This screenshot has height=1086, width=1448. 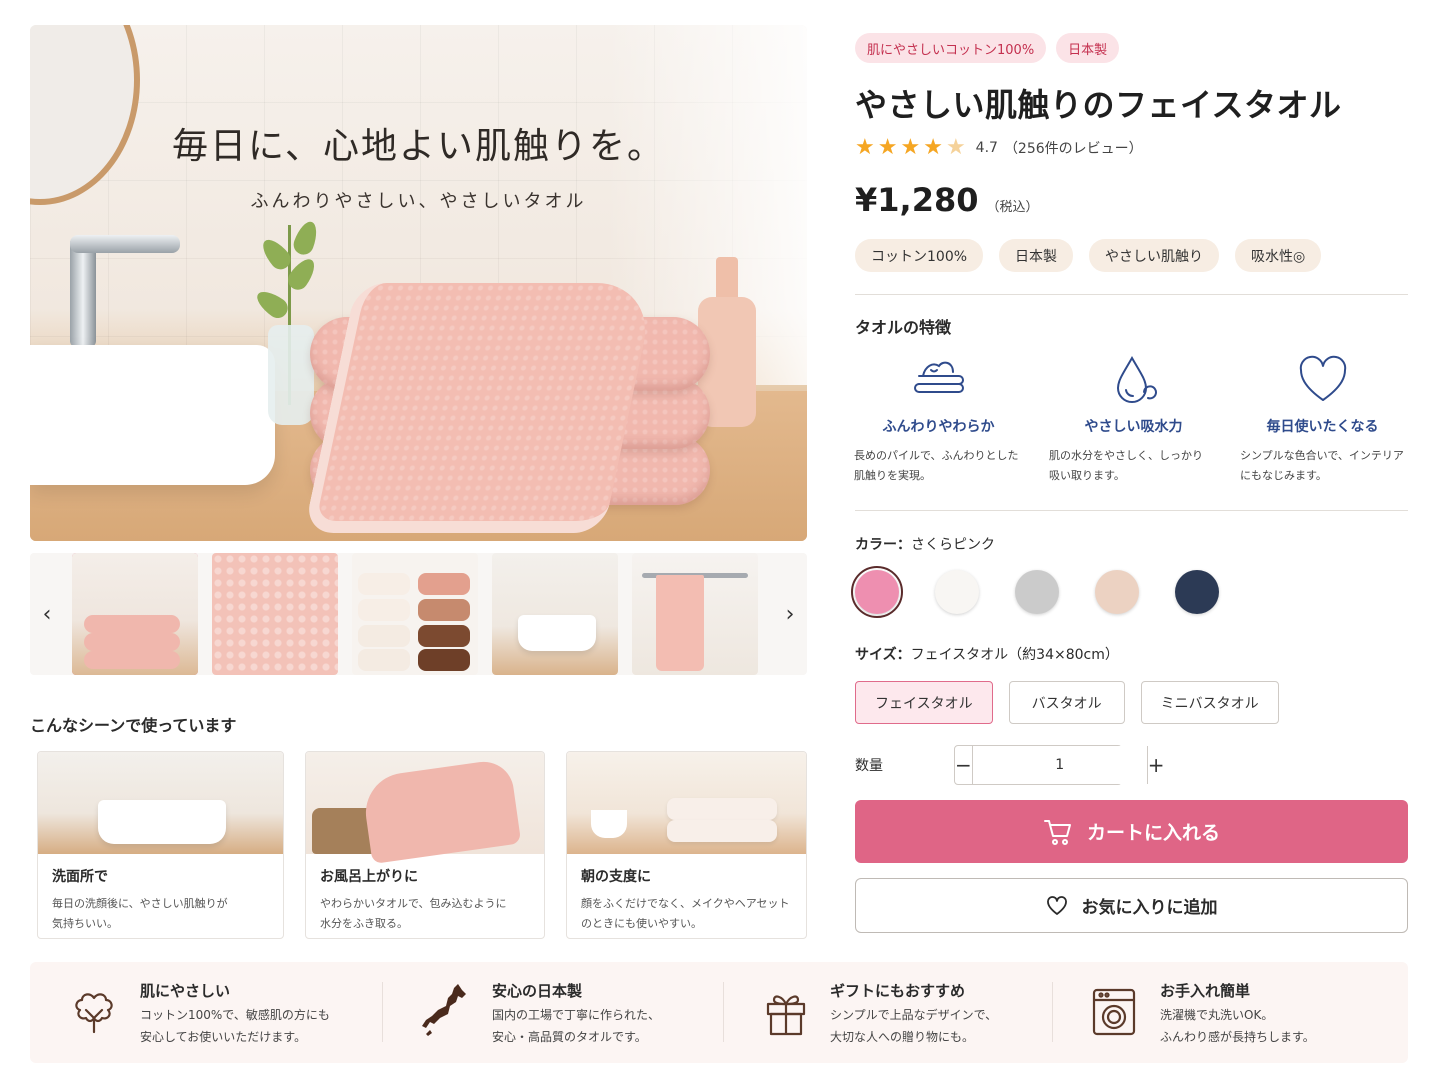 I want to click on hero-sink, so click(x=152, y=415).